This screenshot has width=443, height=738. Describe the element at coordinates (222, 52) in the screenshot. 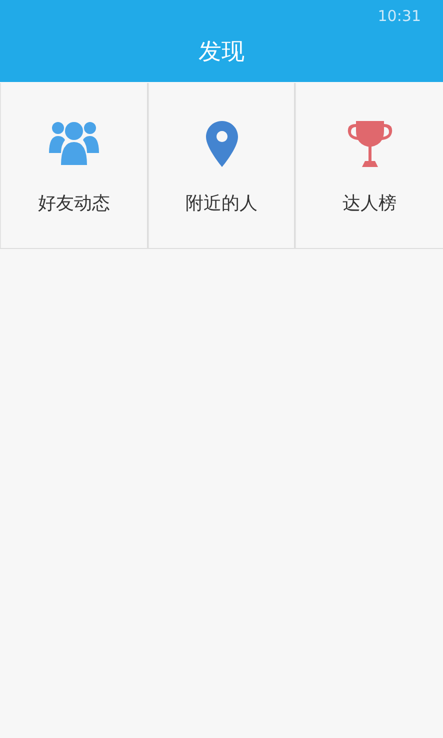

I see `page-title: 发现` at that location.